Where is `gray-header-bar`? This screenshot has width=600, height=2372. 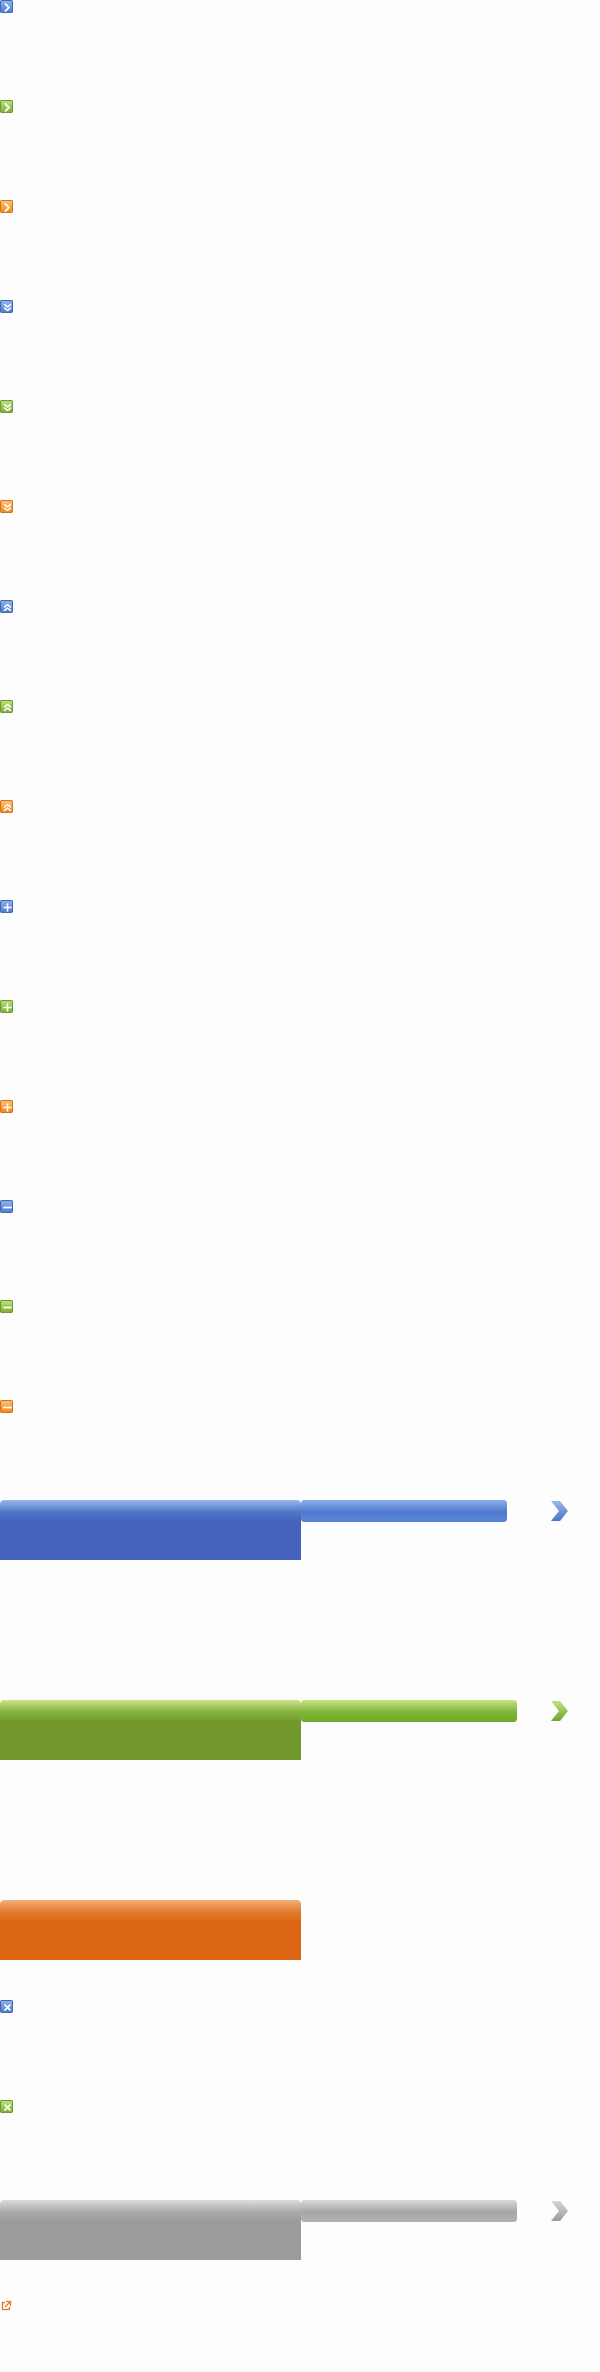 gray-header-bar is located at coordinates (150, 2230).